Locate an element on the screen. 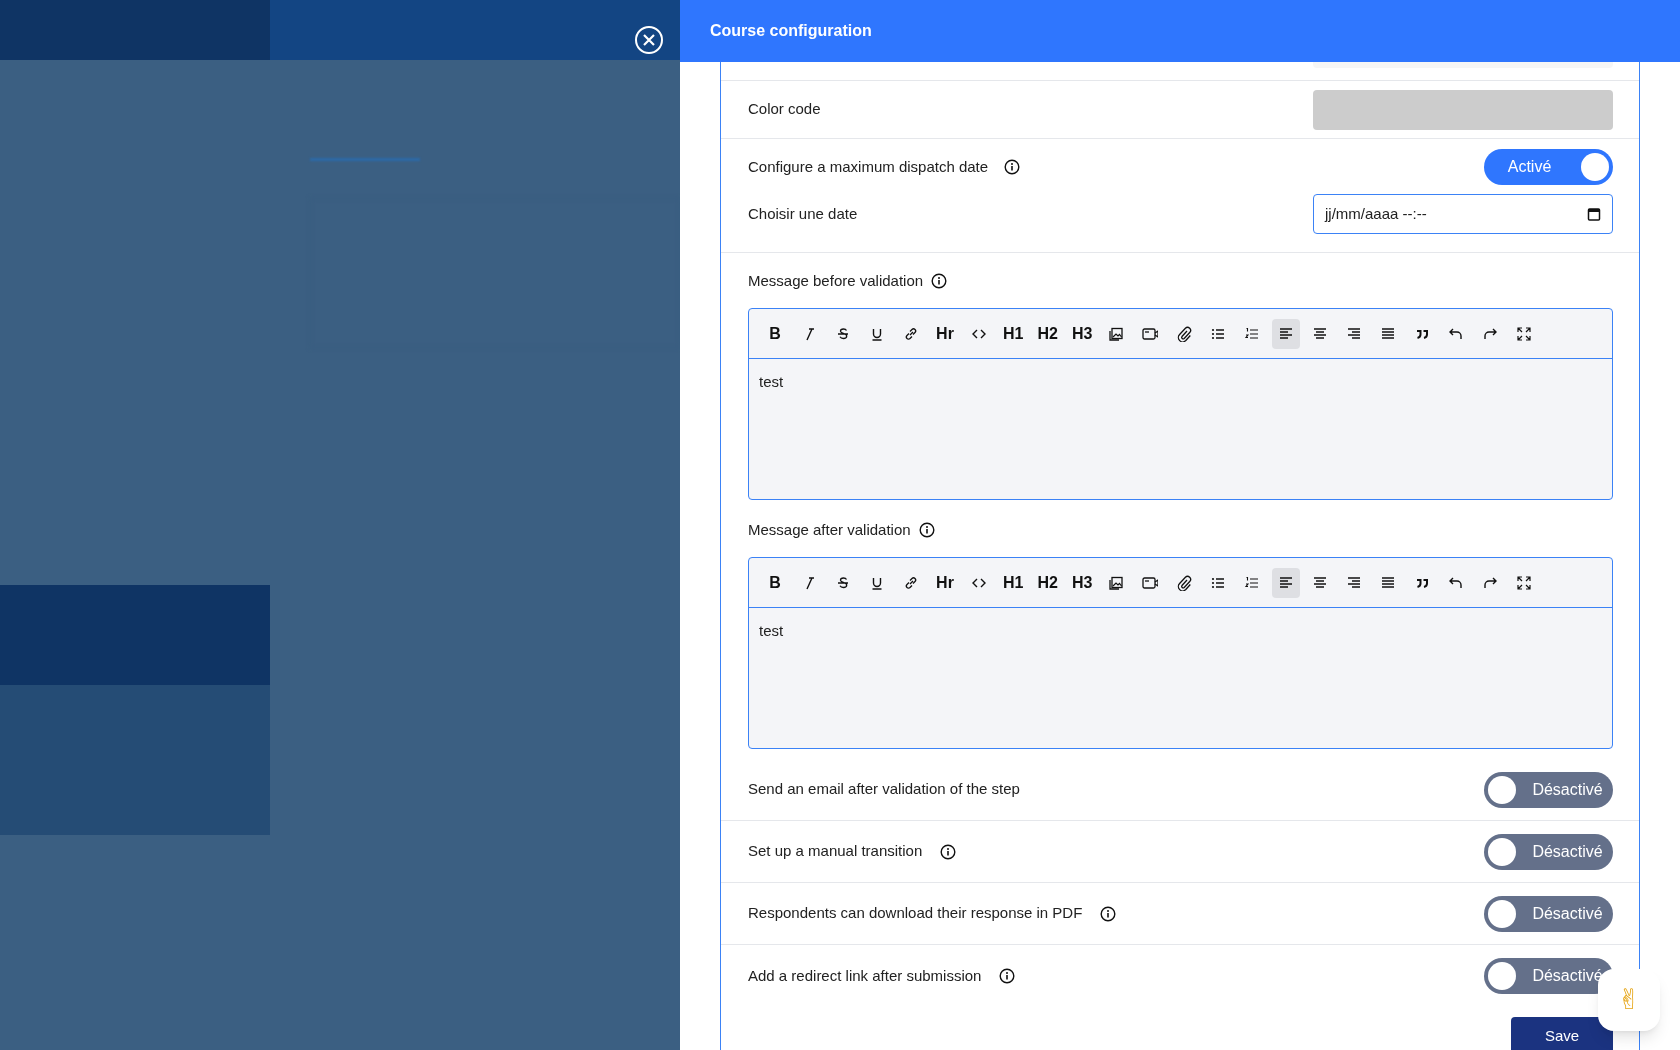 The width and height of the screenshot is (1680, 1050). field-label: Set up a manual transition is located at coordinates (835, 851).